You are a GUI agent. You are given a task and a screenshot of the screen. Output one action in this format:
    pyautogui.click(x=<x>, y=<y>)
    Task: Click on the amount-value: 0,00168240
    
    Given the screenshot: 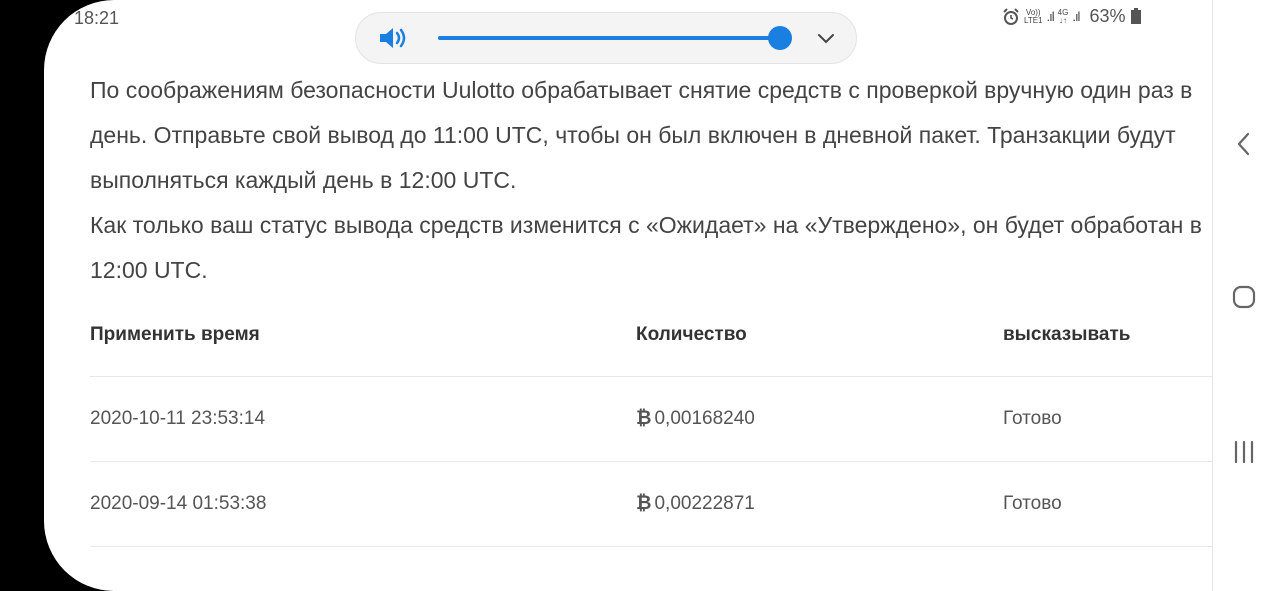 What is the action you would take?
    pyautogui.click(x=704, y=418)
    